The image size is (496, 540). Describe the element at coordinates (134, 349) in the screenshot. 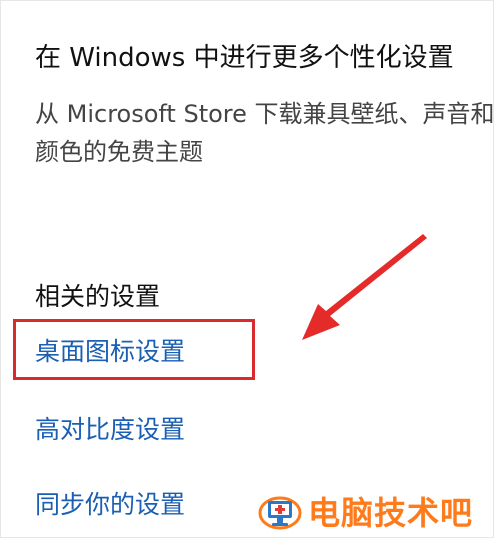

I see `highlight-box` at that location.